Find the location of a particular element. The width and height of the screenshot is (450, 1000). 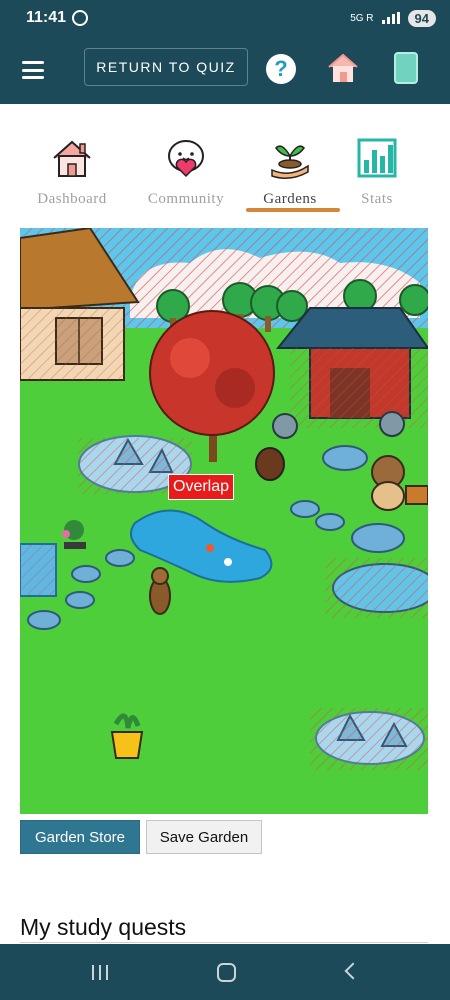

garden-store-button: Garden Store is located at coordinates (80, 837).